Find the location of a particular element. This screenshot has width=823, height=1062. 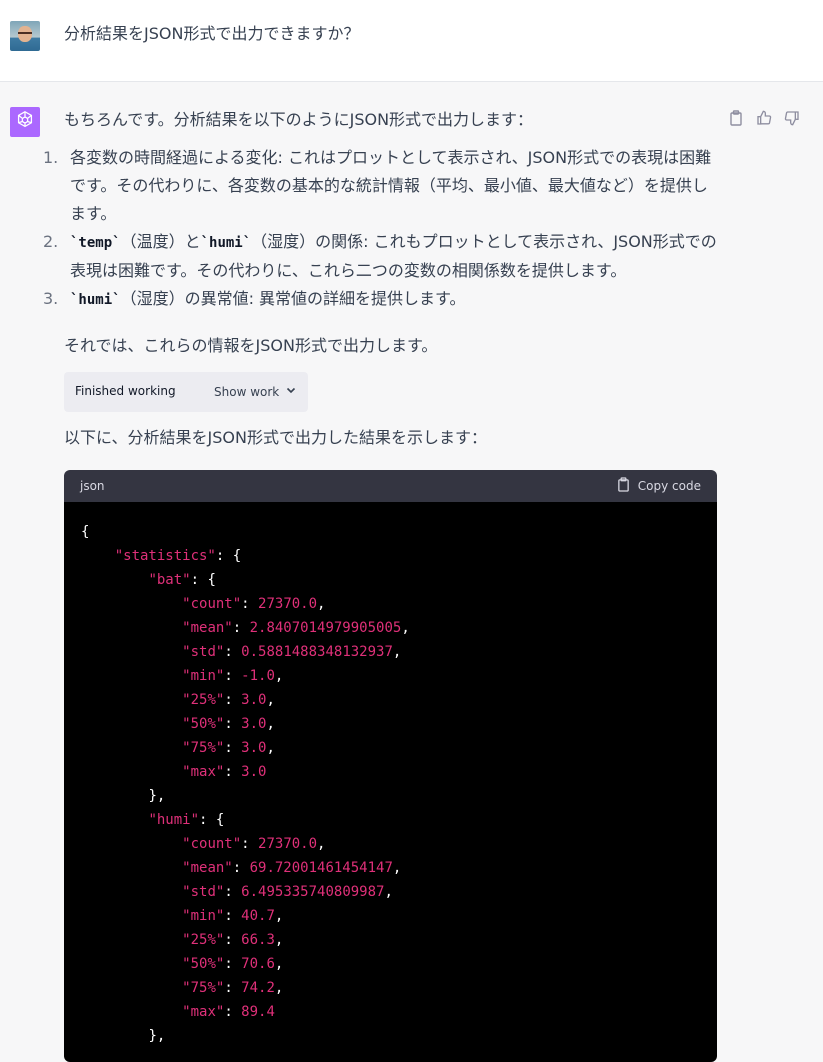

code-key: "humi" is located at coordinates (174, 820).